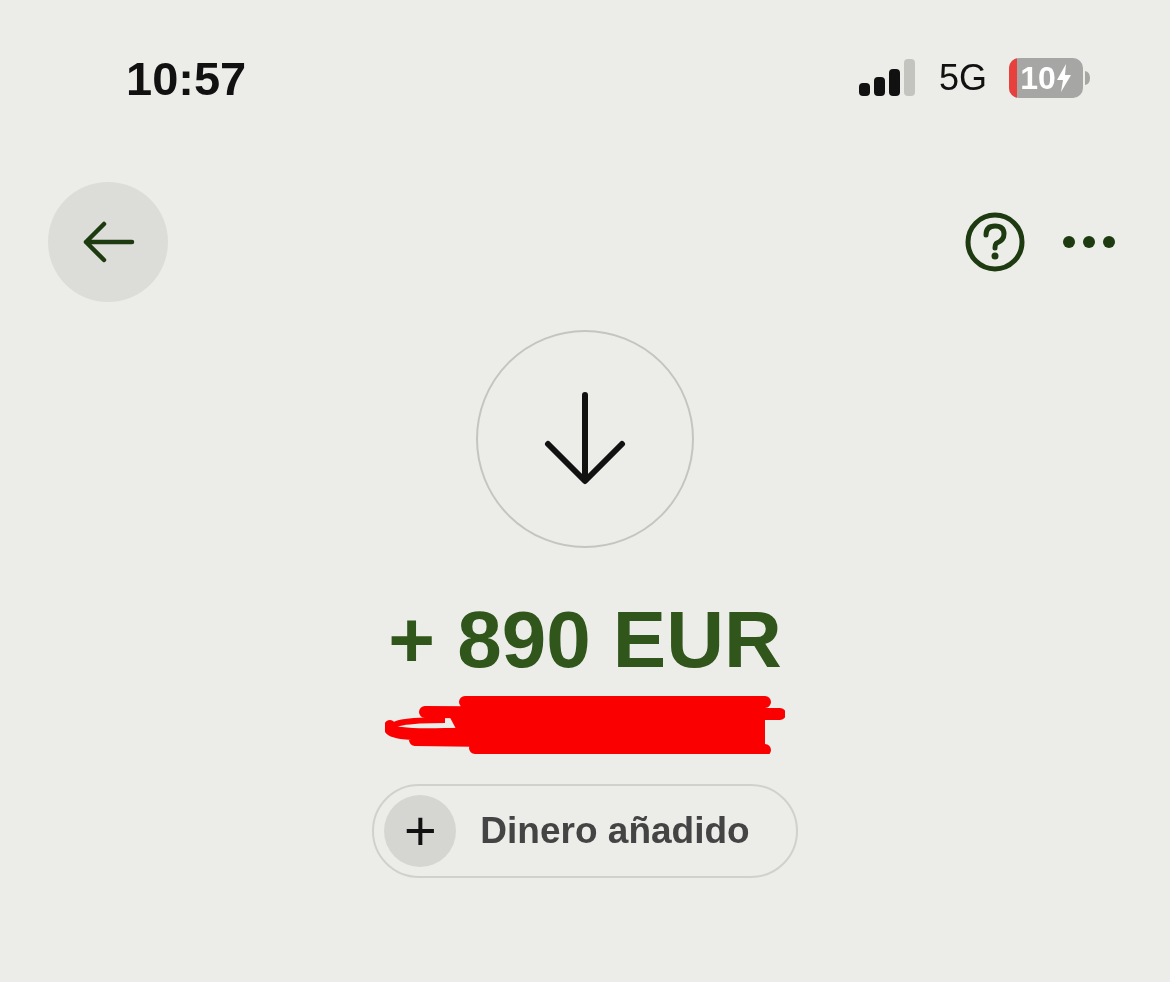  Describe the element at coordinates (962, 78) in the screenshot. I see `network-label: 5G` at that location.